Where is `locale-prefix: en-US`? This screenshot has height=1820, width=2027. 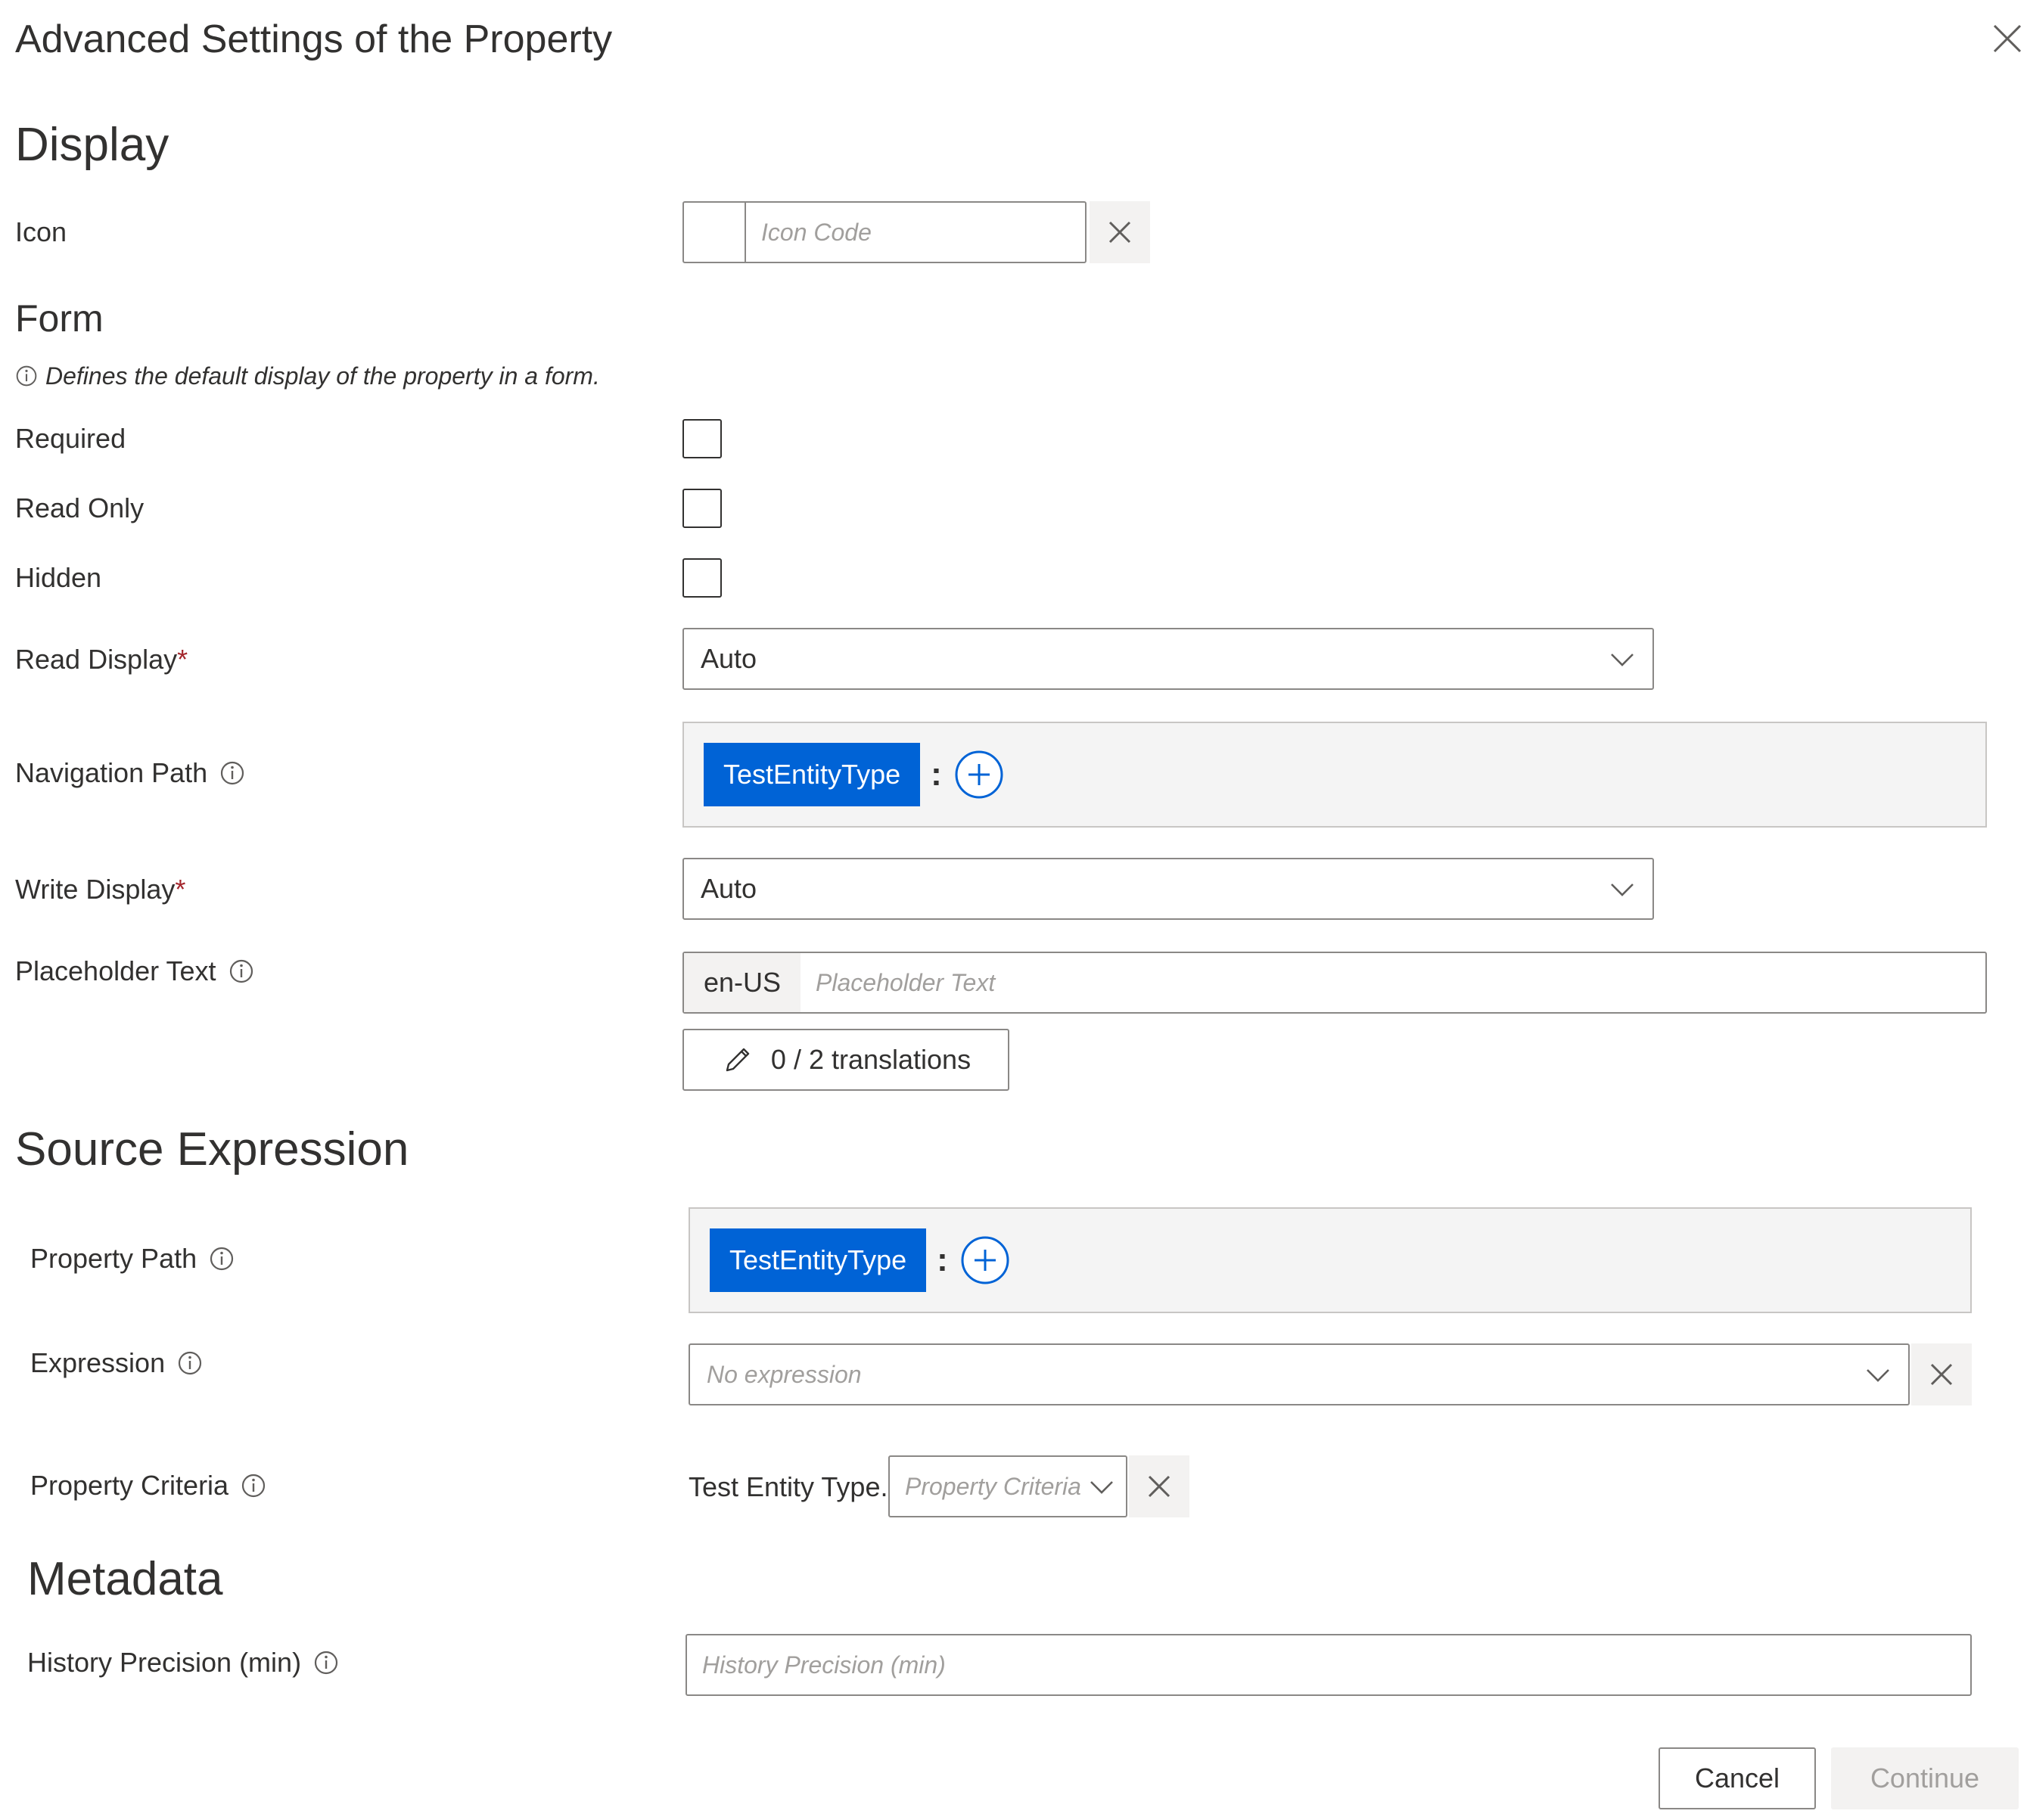 locale-prefix: en-US is located at coordinates (742, 982).